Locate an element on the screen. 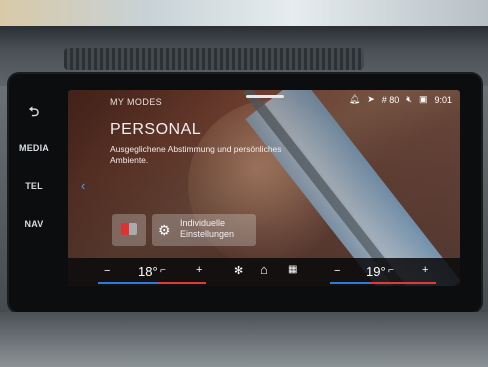  climate-bar: − 18° ⌐ + ✻ ⌂ ▦ − 19° ⌐ + is located at coordinates (264, 272).